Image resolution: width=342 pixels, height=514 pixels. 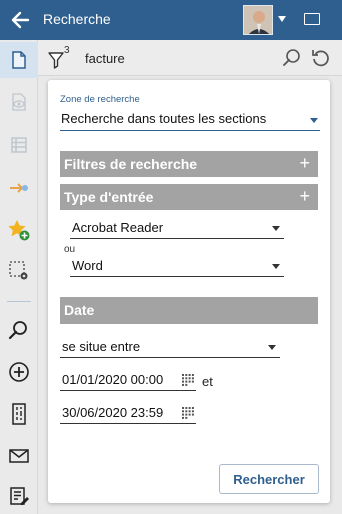 What do you see at coordinates (189, 310) in the screenshot?
I see `date-section-header: Date` at bounding box center [189, 310].